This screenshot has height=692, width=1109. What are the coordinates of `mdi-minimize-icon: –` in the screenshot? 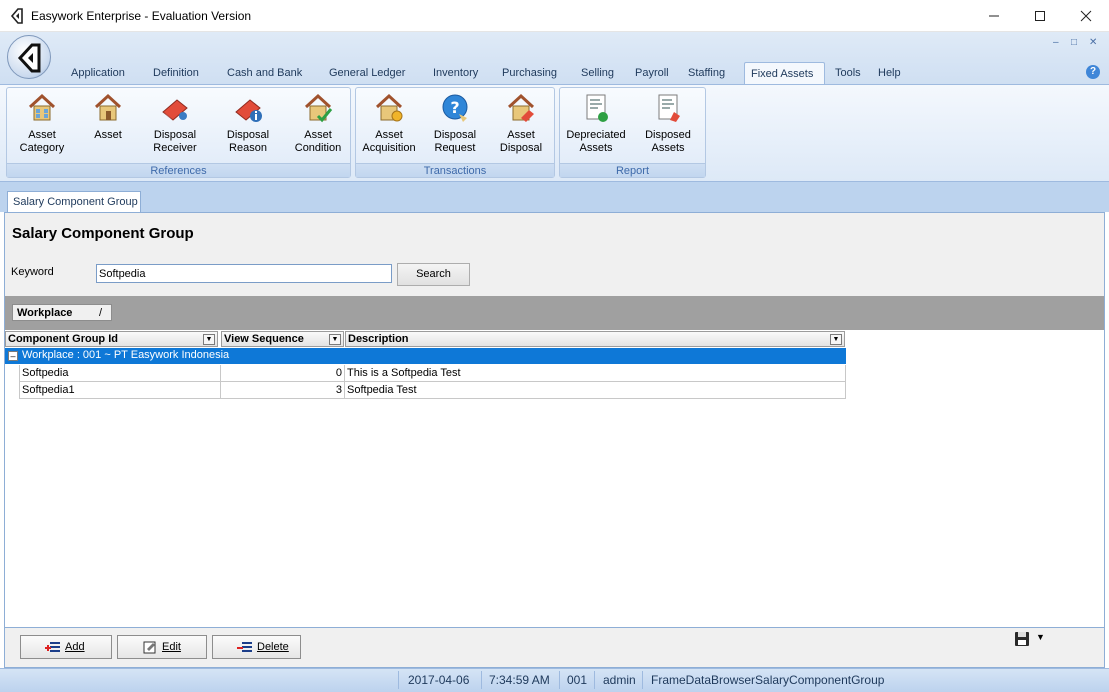 It's located at (1056, 42).